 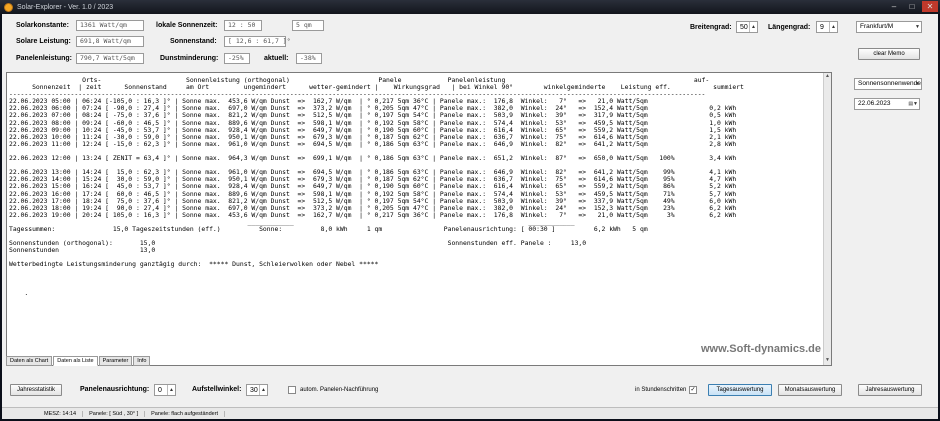 What do you see at coordinates (36, 390) in the screenshot?
I see `jahresstatistik-button: Jahresstatistik` at bounding box center [36, 390].